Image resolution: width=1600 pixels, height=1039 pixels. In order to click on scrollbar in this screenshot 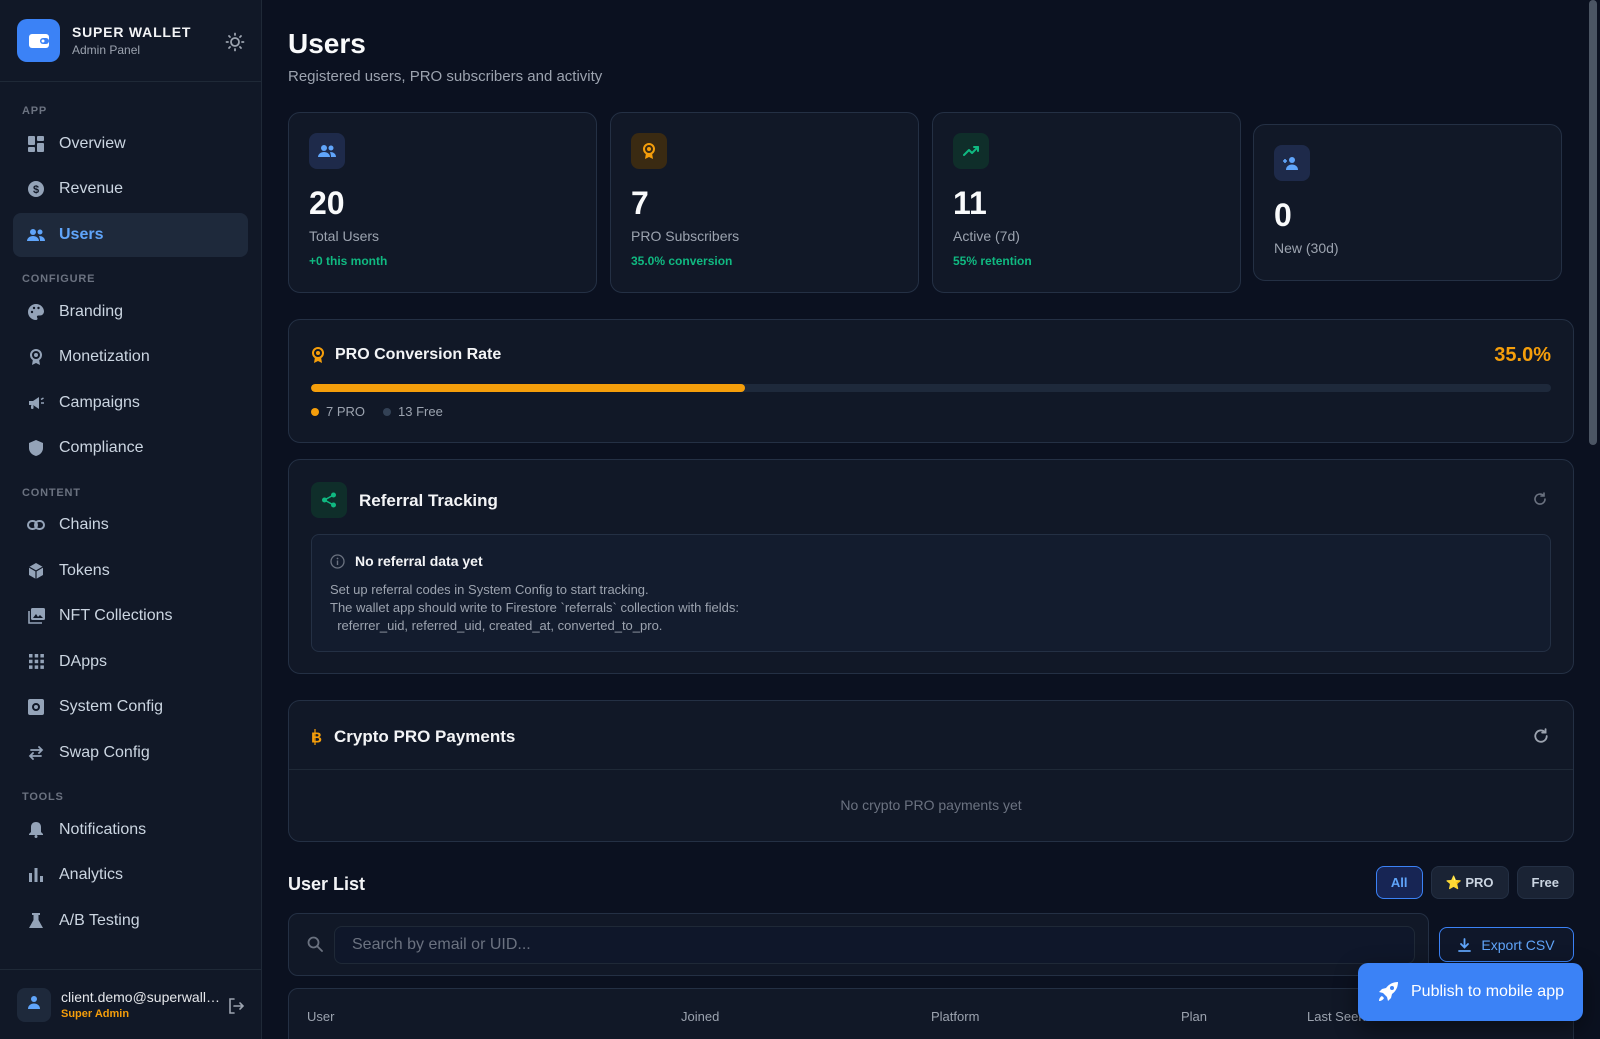, I will do `click(1593, 519)`.